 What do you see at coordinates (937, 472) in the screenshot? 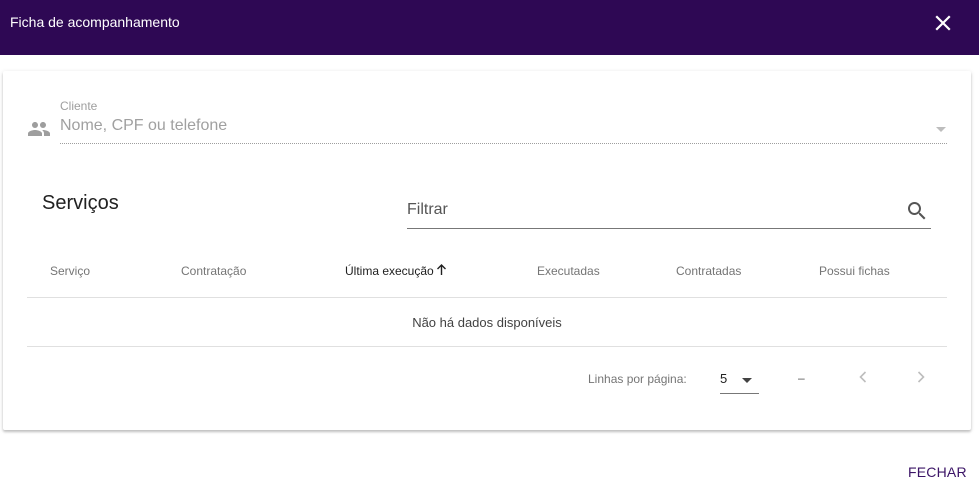
I see `fechar-button: FECHAR` at bounding box center [937, 472].